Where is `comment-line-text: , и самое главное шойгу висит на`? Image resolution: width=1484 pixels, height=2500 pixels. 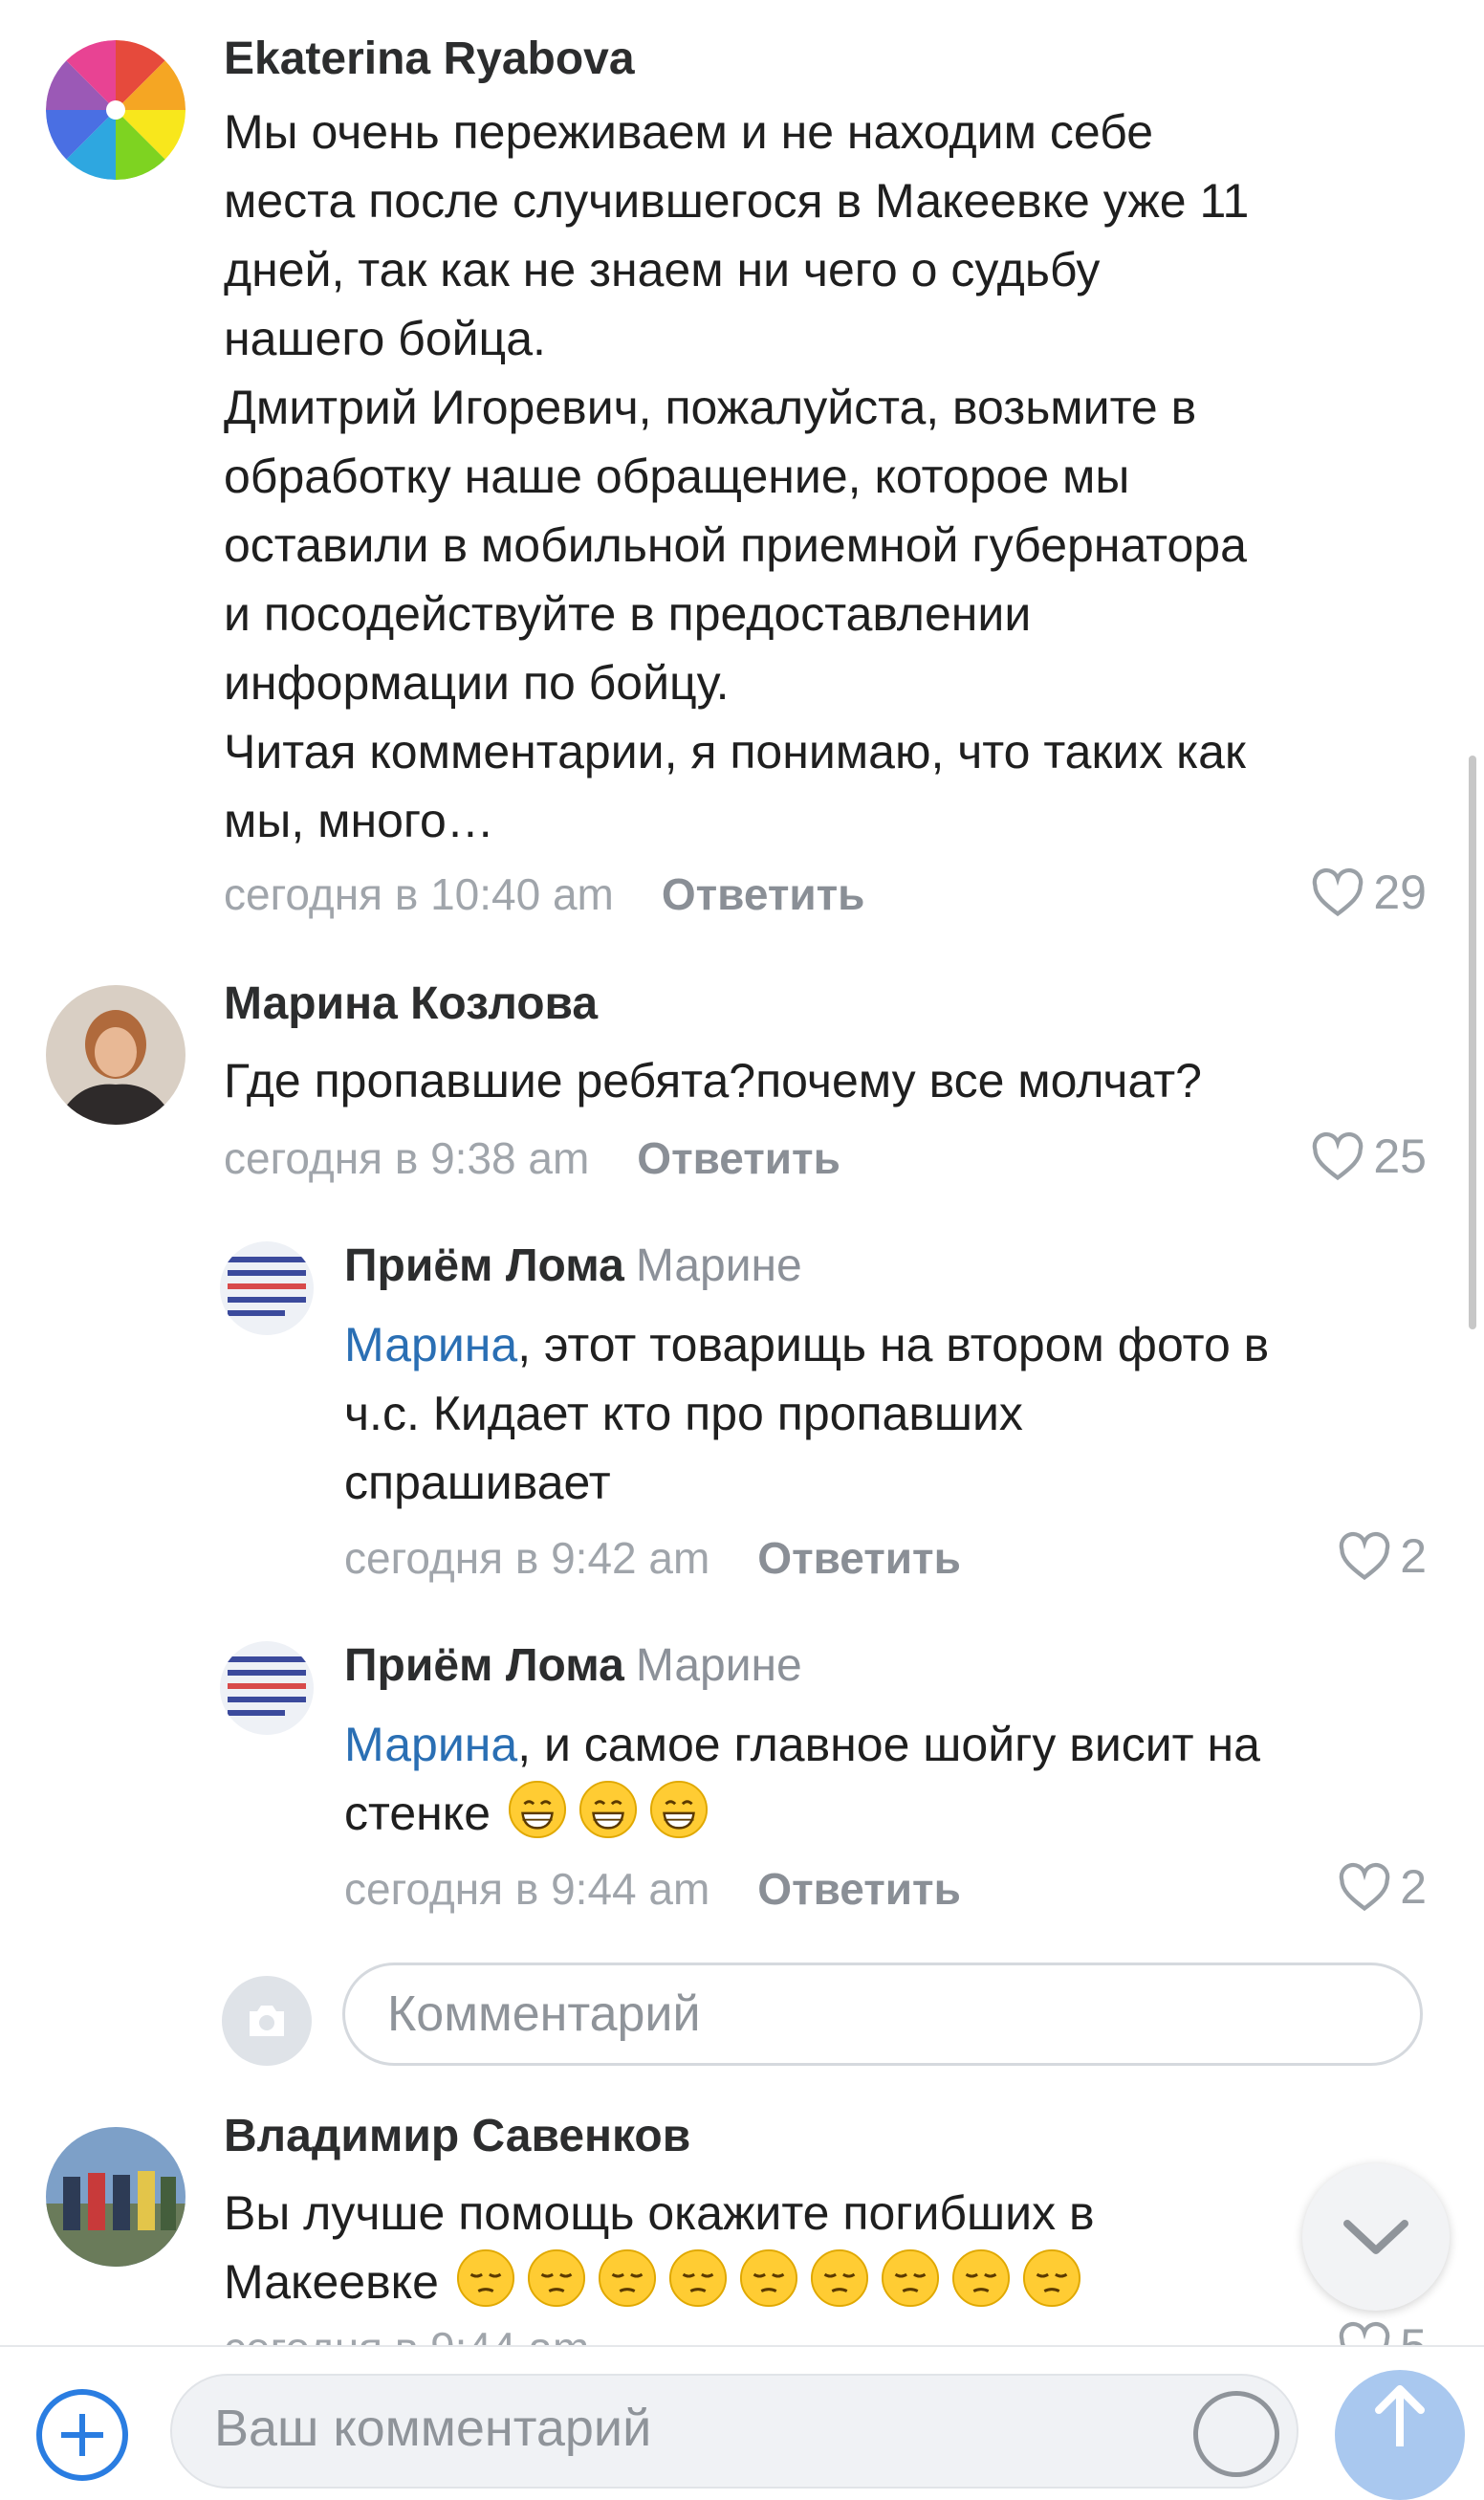 comment-line-text: , и самое главное шойгу висит на is located at coordinates (888, 1744).